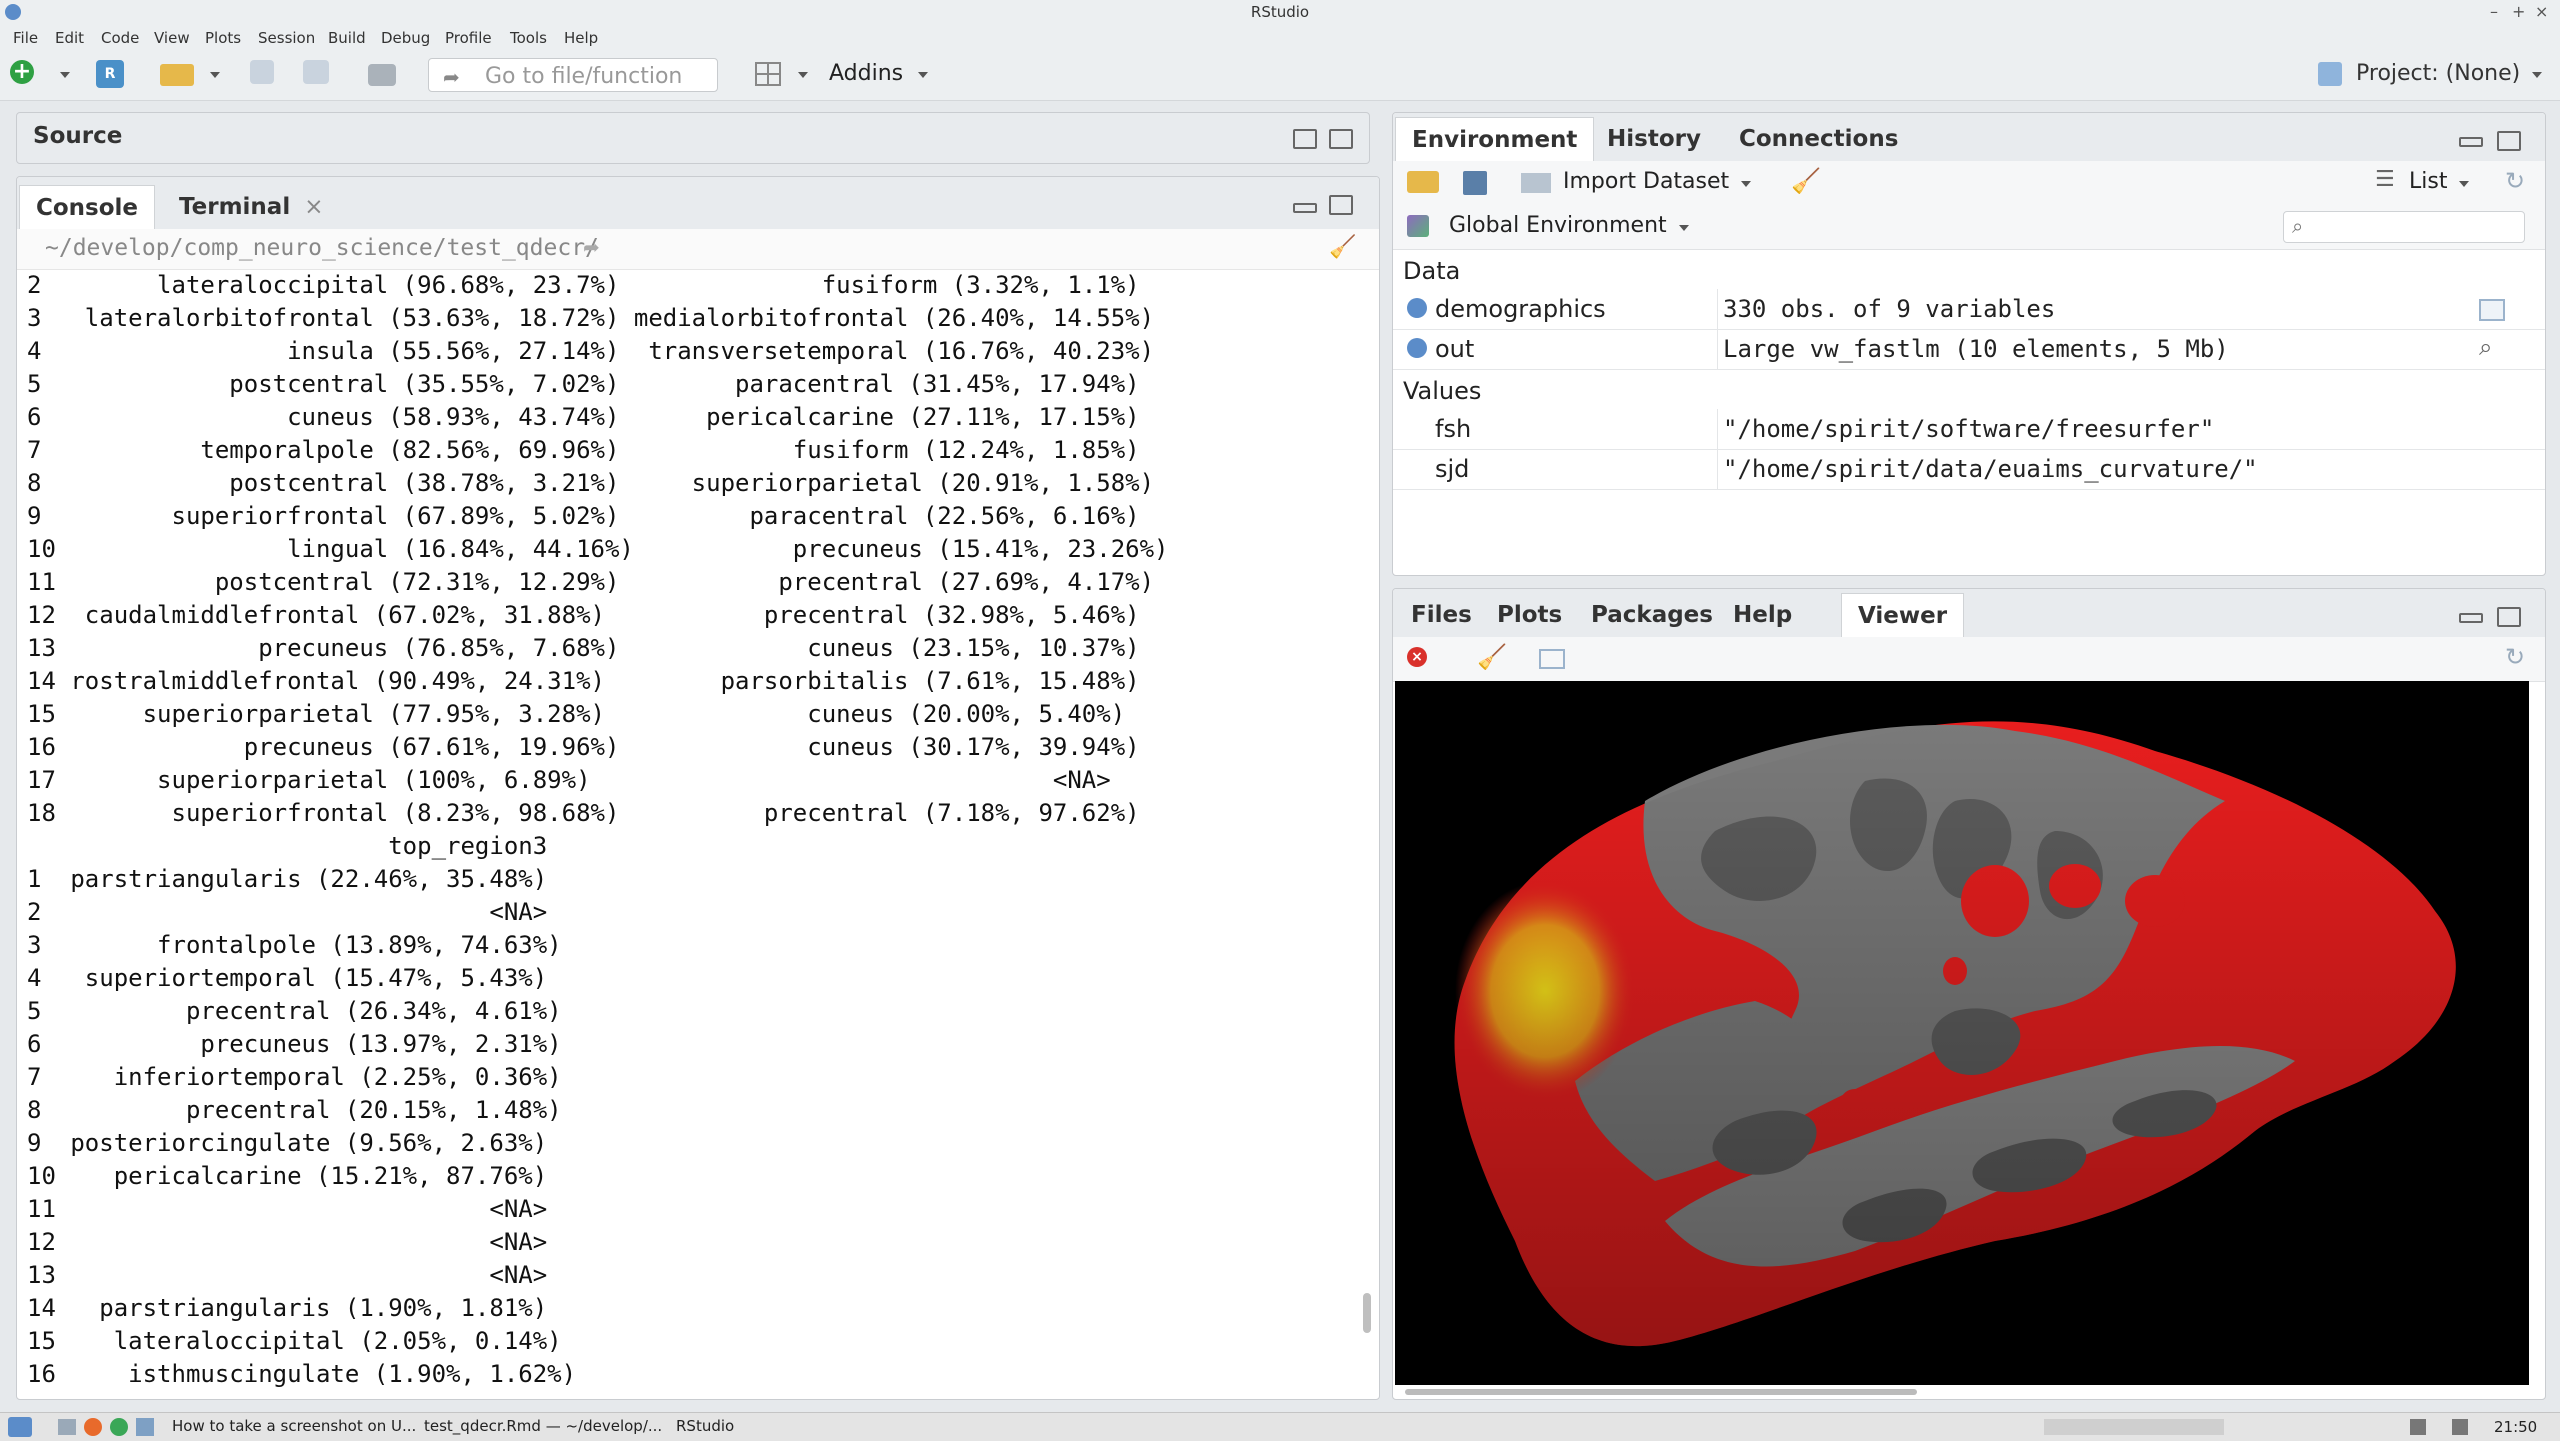 This screenshot has width=2560, height=1441. I want to click on maximize-pane-icon, so click(1341, 139).